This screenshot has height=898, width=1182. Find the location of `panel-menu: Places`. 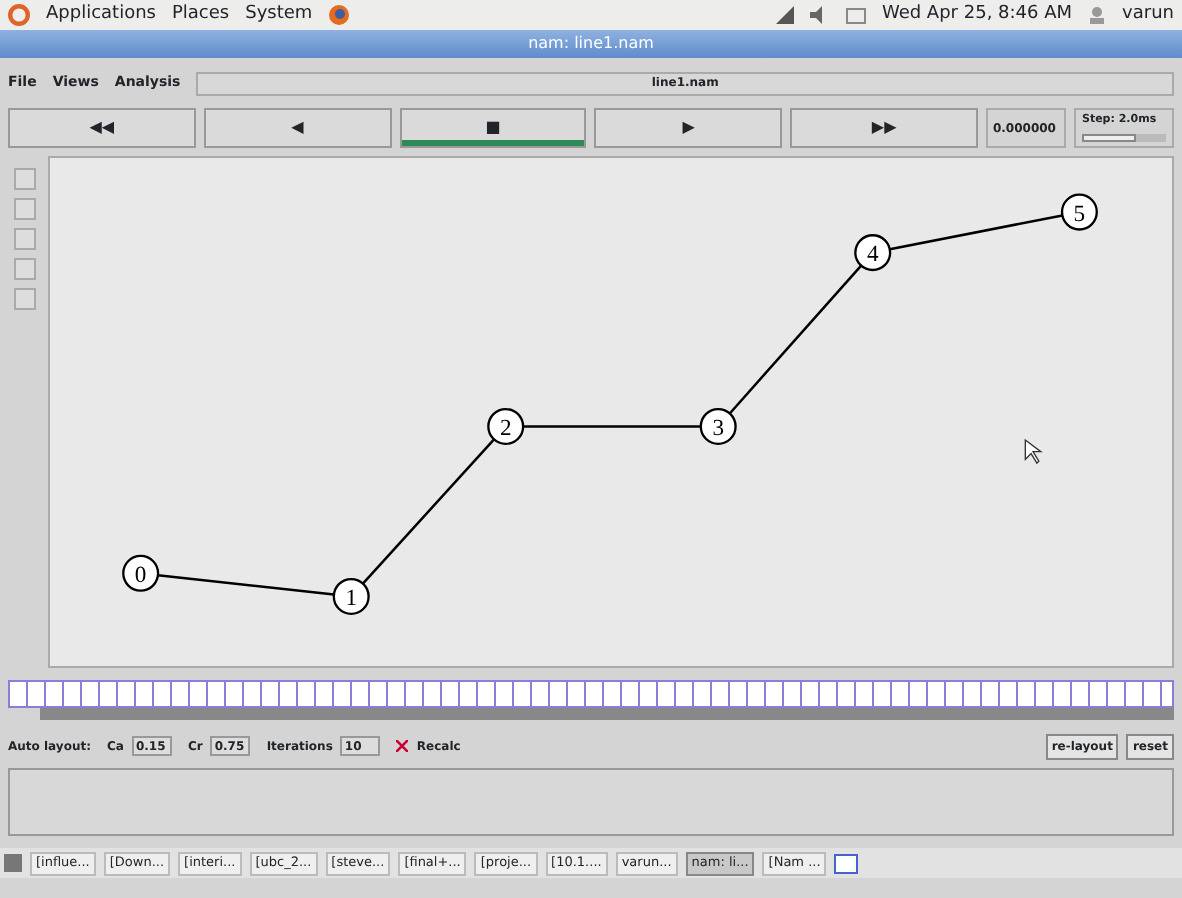

panel-menu: Places is located at coordinates (200, 15).